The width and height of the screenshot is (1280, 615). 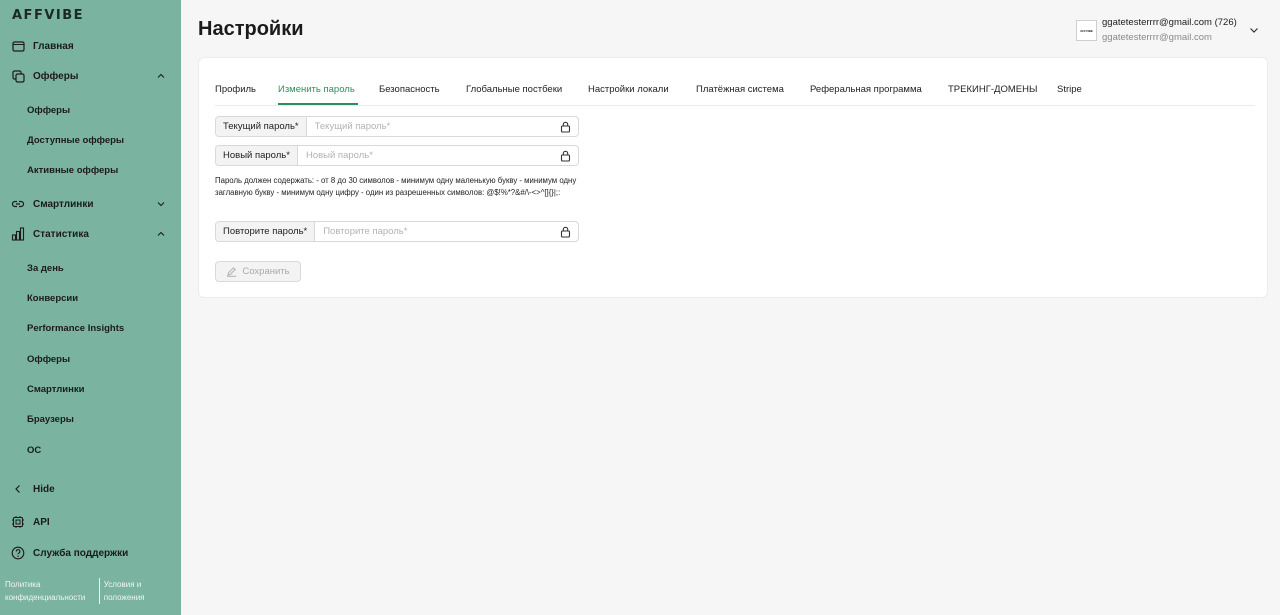 What do you see at coordinates (45, 268) in the screenshot?
I see `sidebar-subitem-daily: За день` at bounding box center [45, 268].